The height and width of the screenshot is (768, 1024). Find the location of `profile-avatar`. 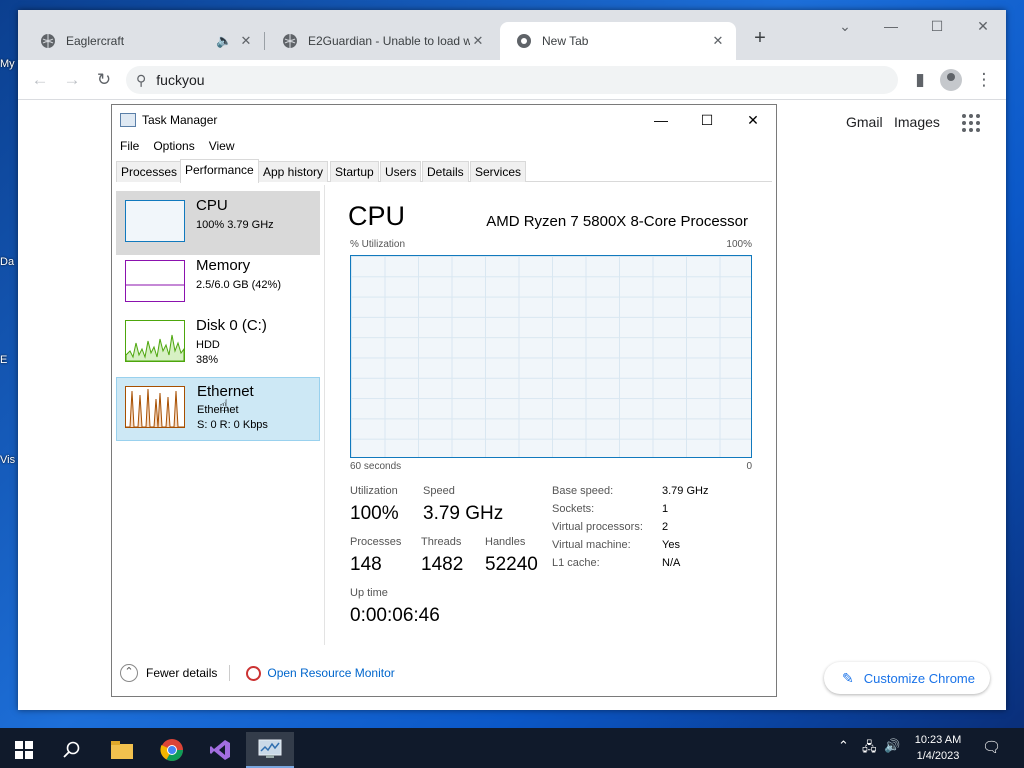

profile-avatar is located at coordinates (951, 80).